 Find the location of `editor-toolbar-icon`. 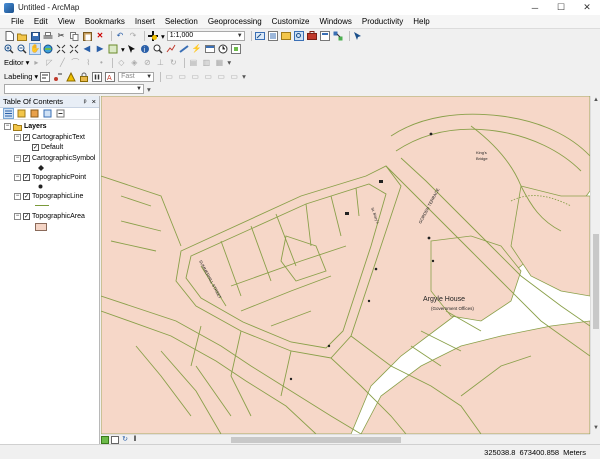

editor-toolbar-icon is located at coordinates (259, 36).